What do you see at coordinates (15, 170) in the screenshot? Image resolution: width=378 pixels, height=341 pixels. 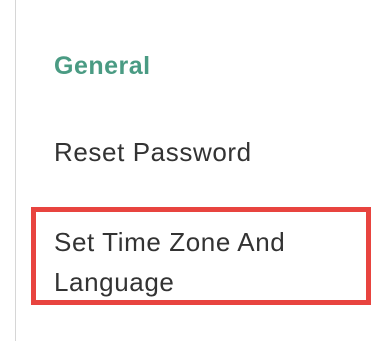 I see `sidebar-divider` at bounding box center [15, 170].